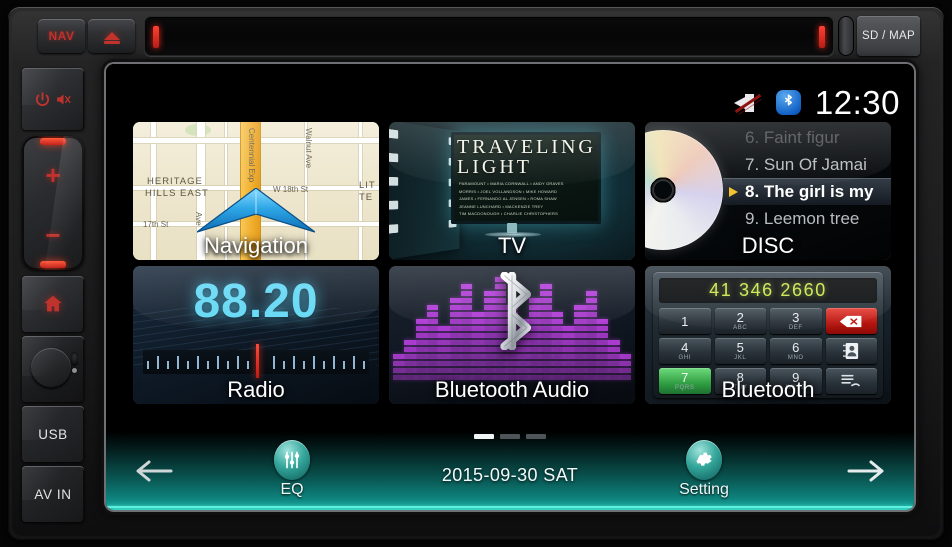 The image size is (952, 547). Describe the element at coordinates (888, 36) in the screenshot. I see `sd-map-slot: SD / MAP` at that location.